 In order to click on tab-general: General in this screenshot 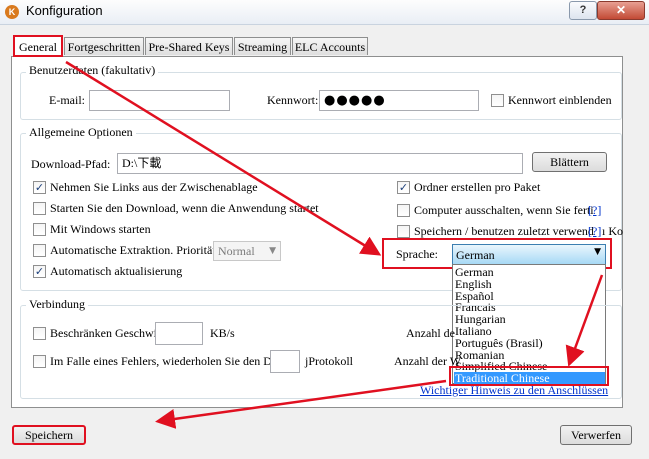, I will do `click(38, 46)`.